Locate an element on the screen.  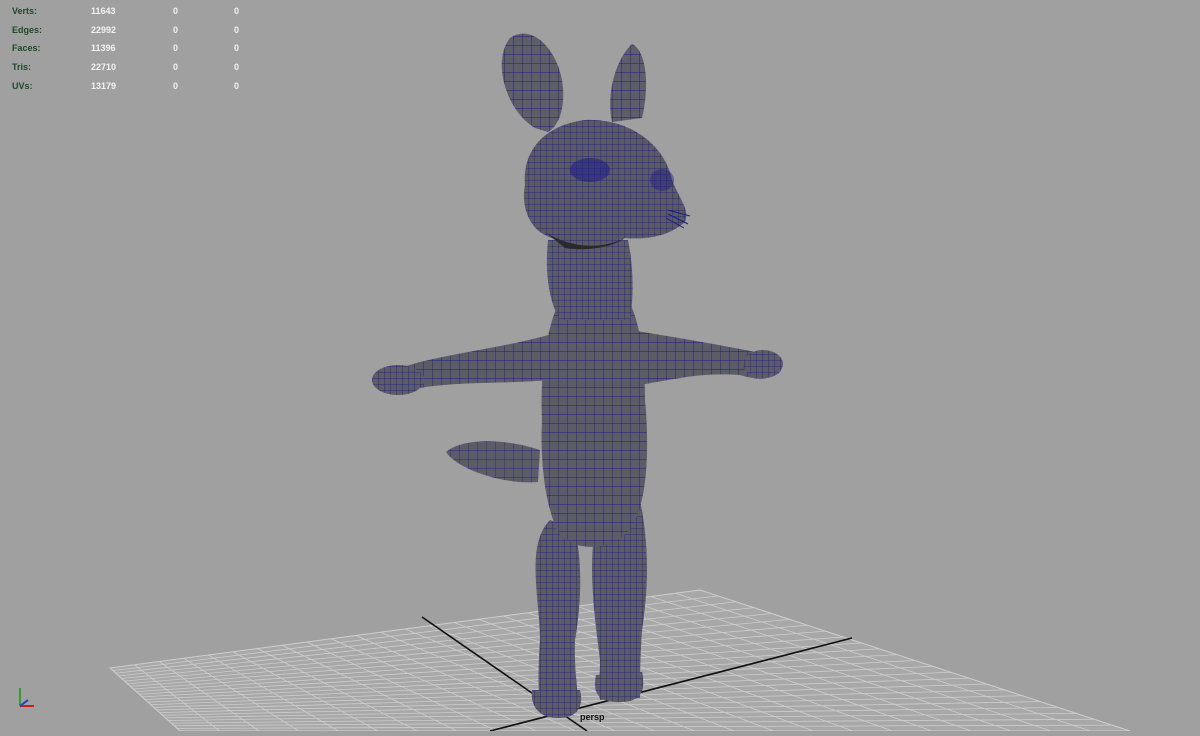
hud-row: Verts: 11643 0 0 is located at coordinates (132, 11).